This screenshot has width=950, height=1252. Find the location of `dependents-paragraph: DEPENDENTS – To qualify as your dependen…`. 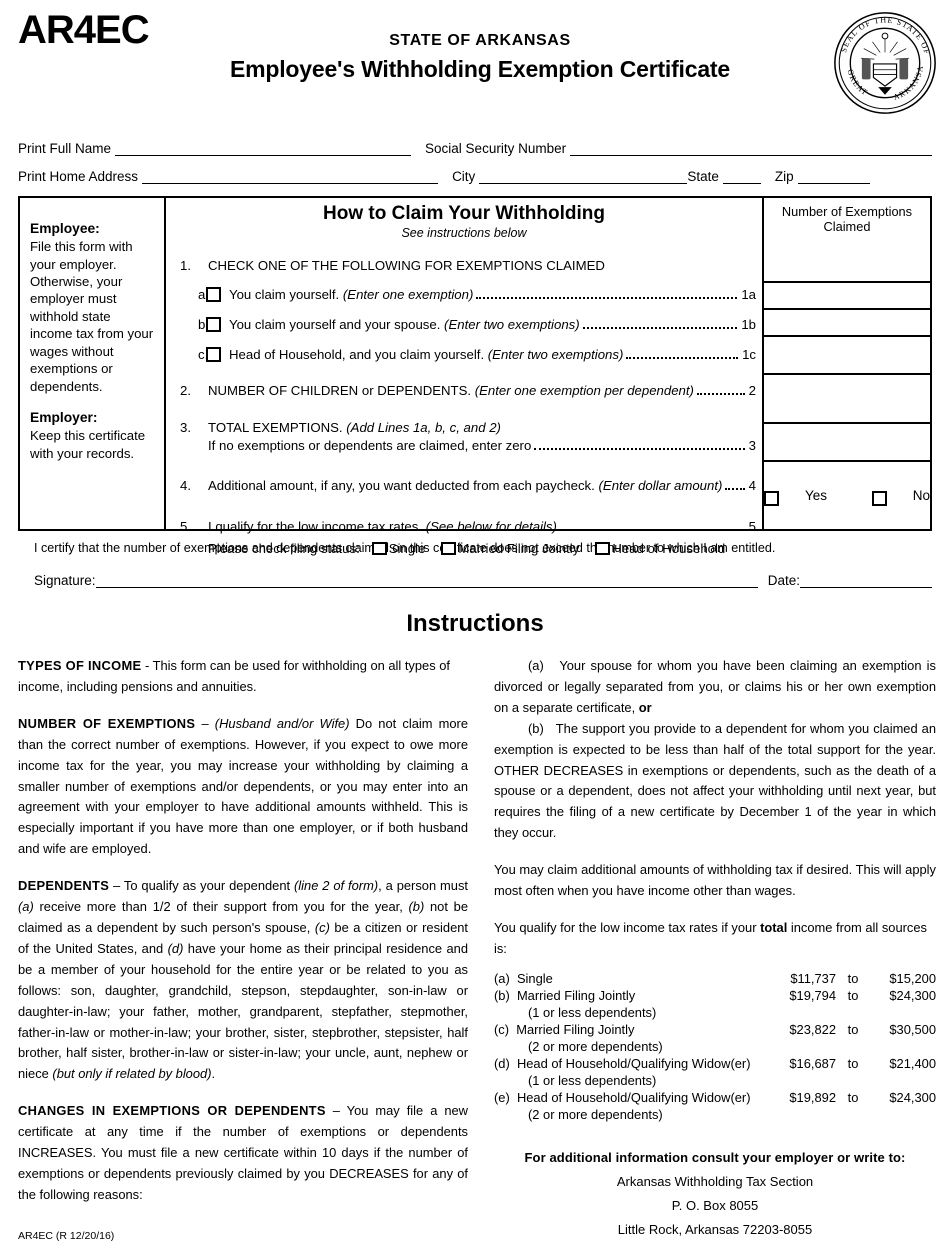

dependents-paragraph: DEPENDENTS – To qualify as your dependen… is located at coordinates (243, 980).